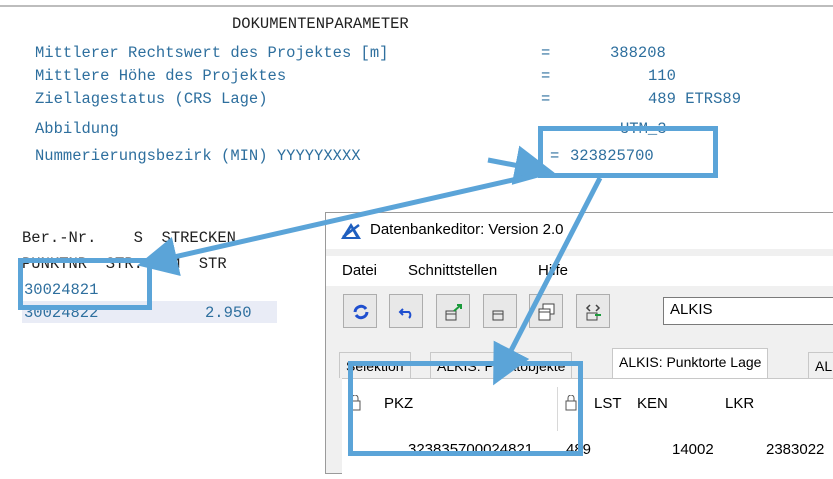 The image size is (833, 479). Describe the element at coordinates (521, 165) in the screenshot. I see `arrow-to-bezirk` at that location.